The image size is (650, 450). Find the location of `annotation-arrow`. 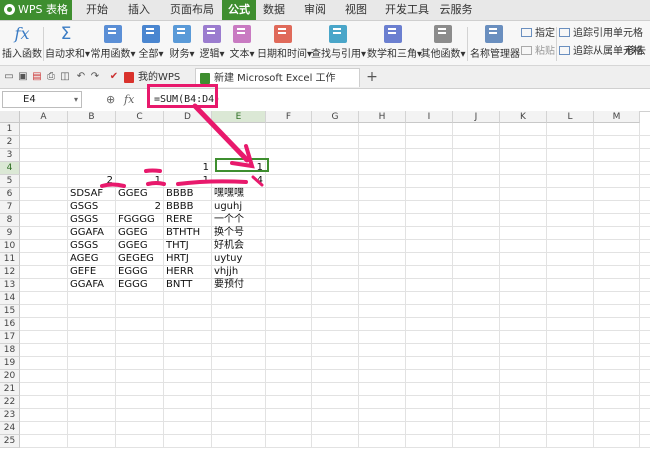

annotation-arrow is located at coordinates (221, 133).